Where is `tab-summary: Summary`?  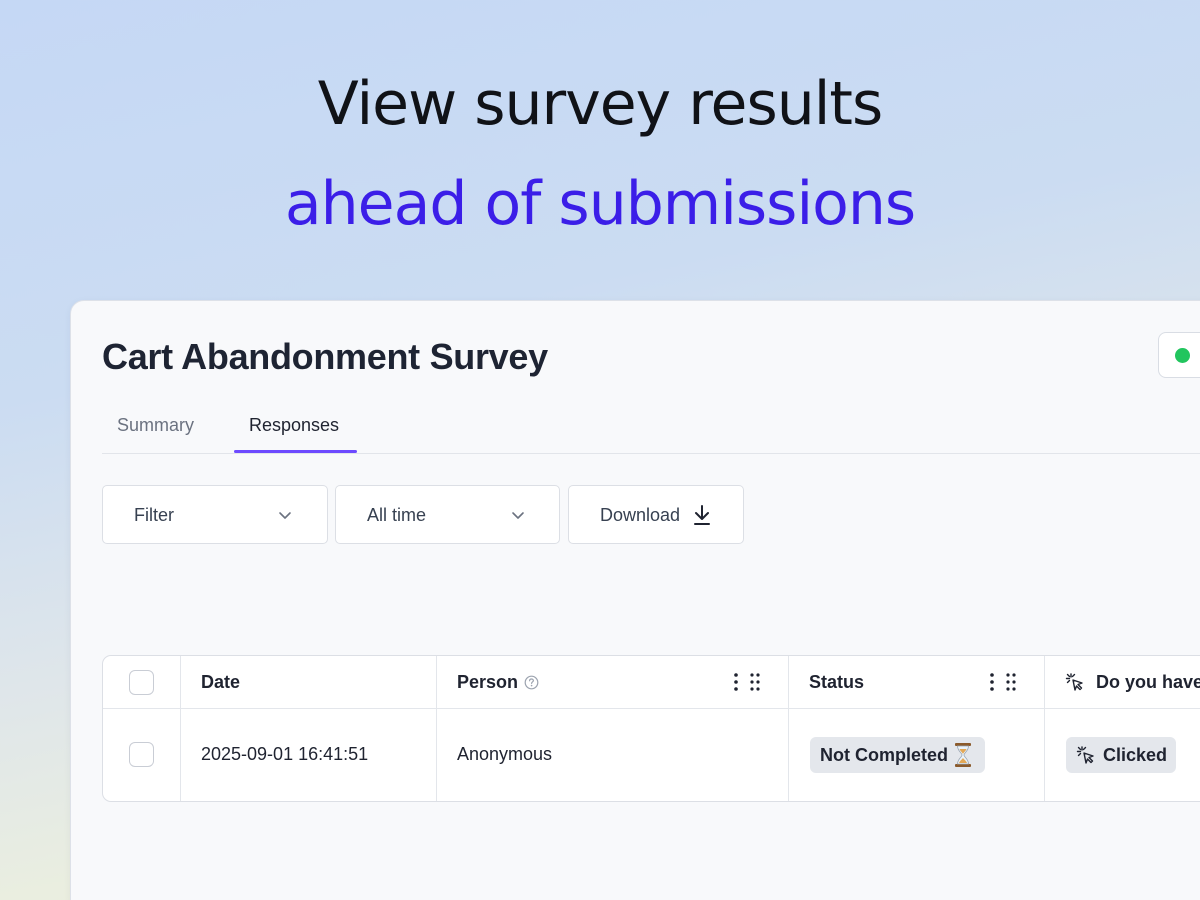
tab-summary: Summary is located at coordinates (155, 425).